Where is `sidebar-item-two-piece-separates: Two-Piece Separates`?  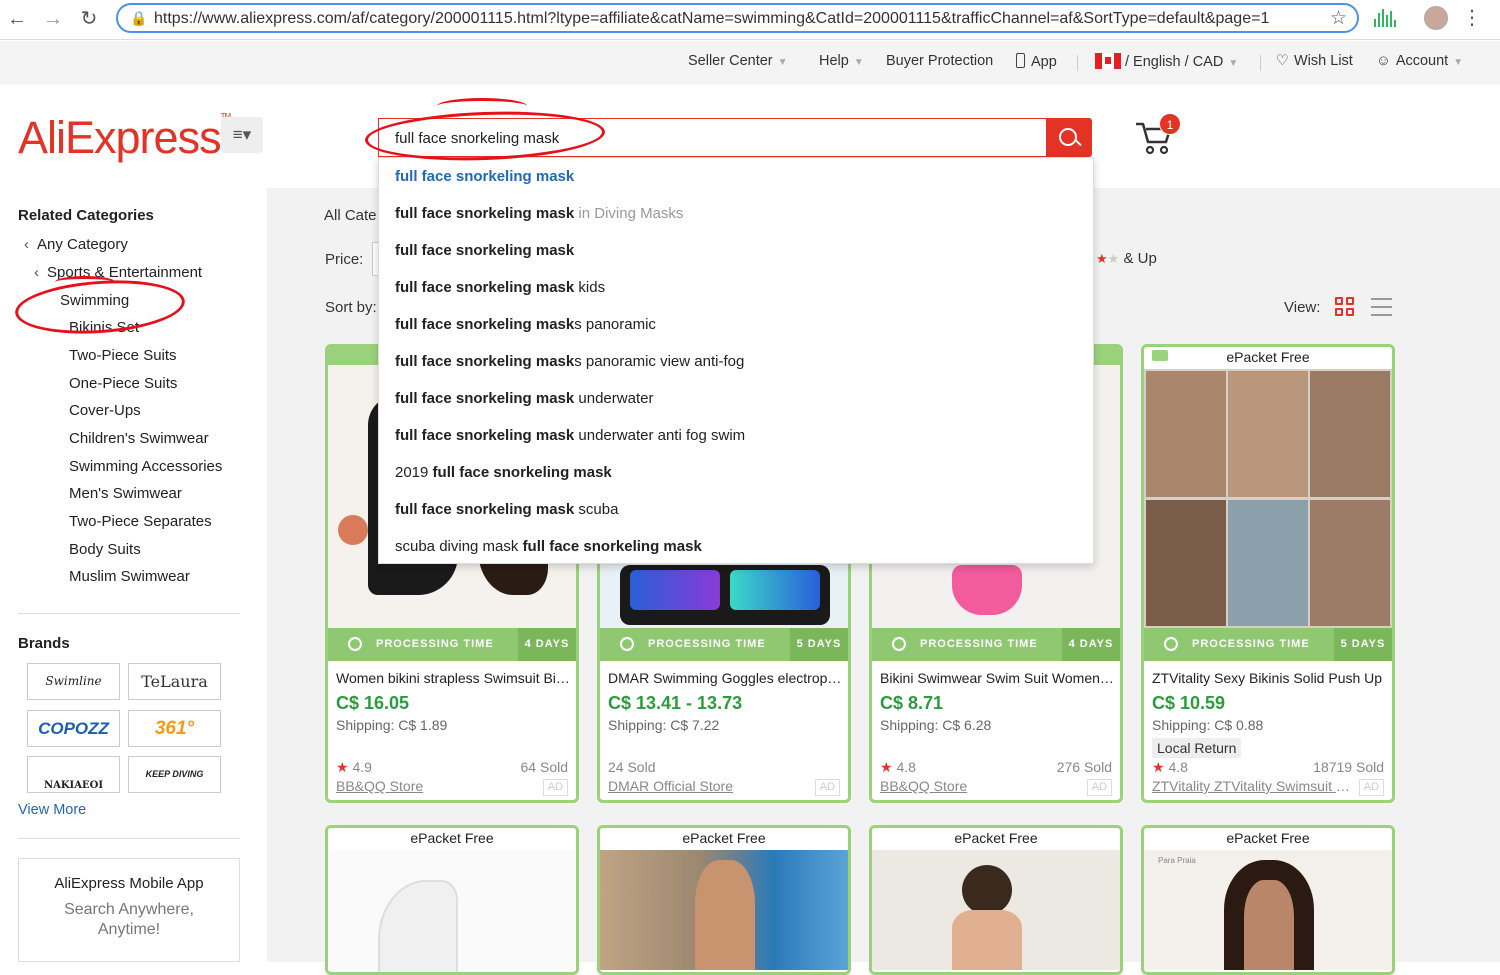 sidebar-item-two-piece-separates: Two-Piece Separates is located at coordinates (140, 521).